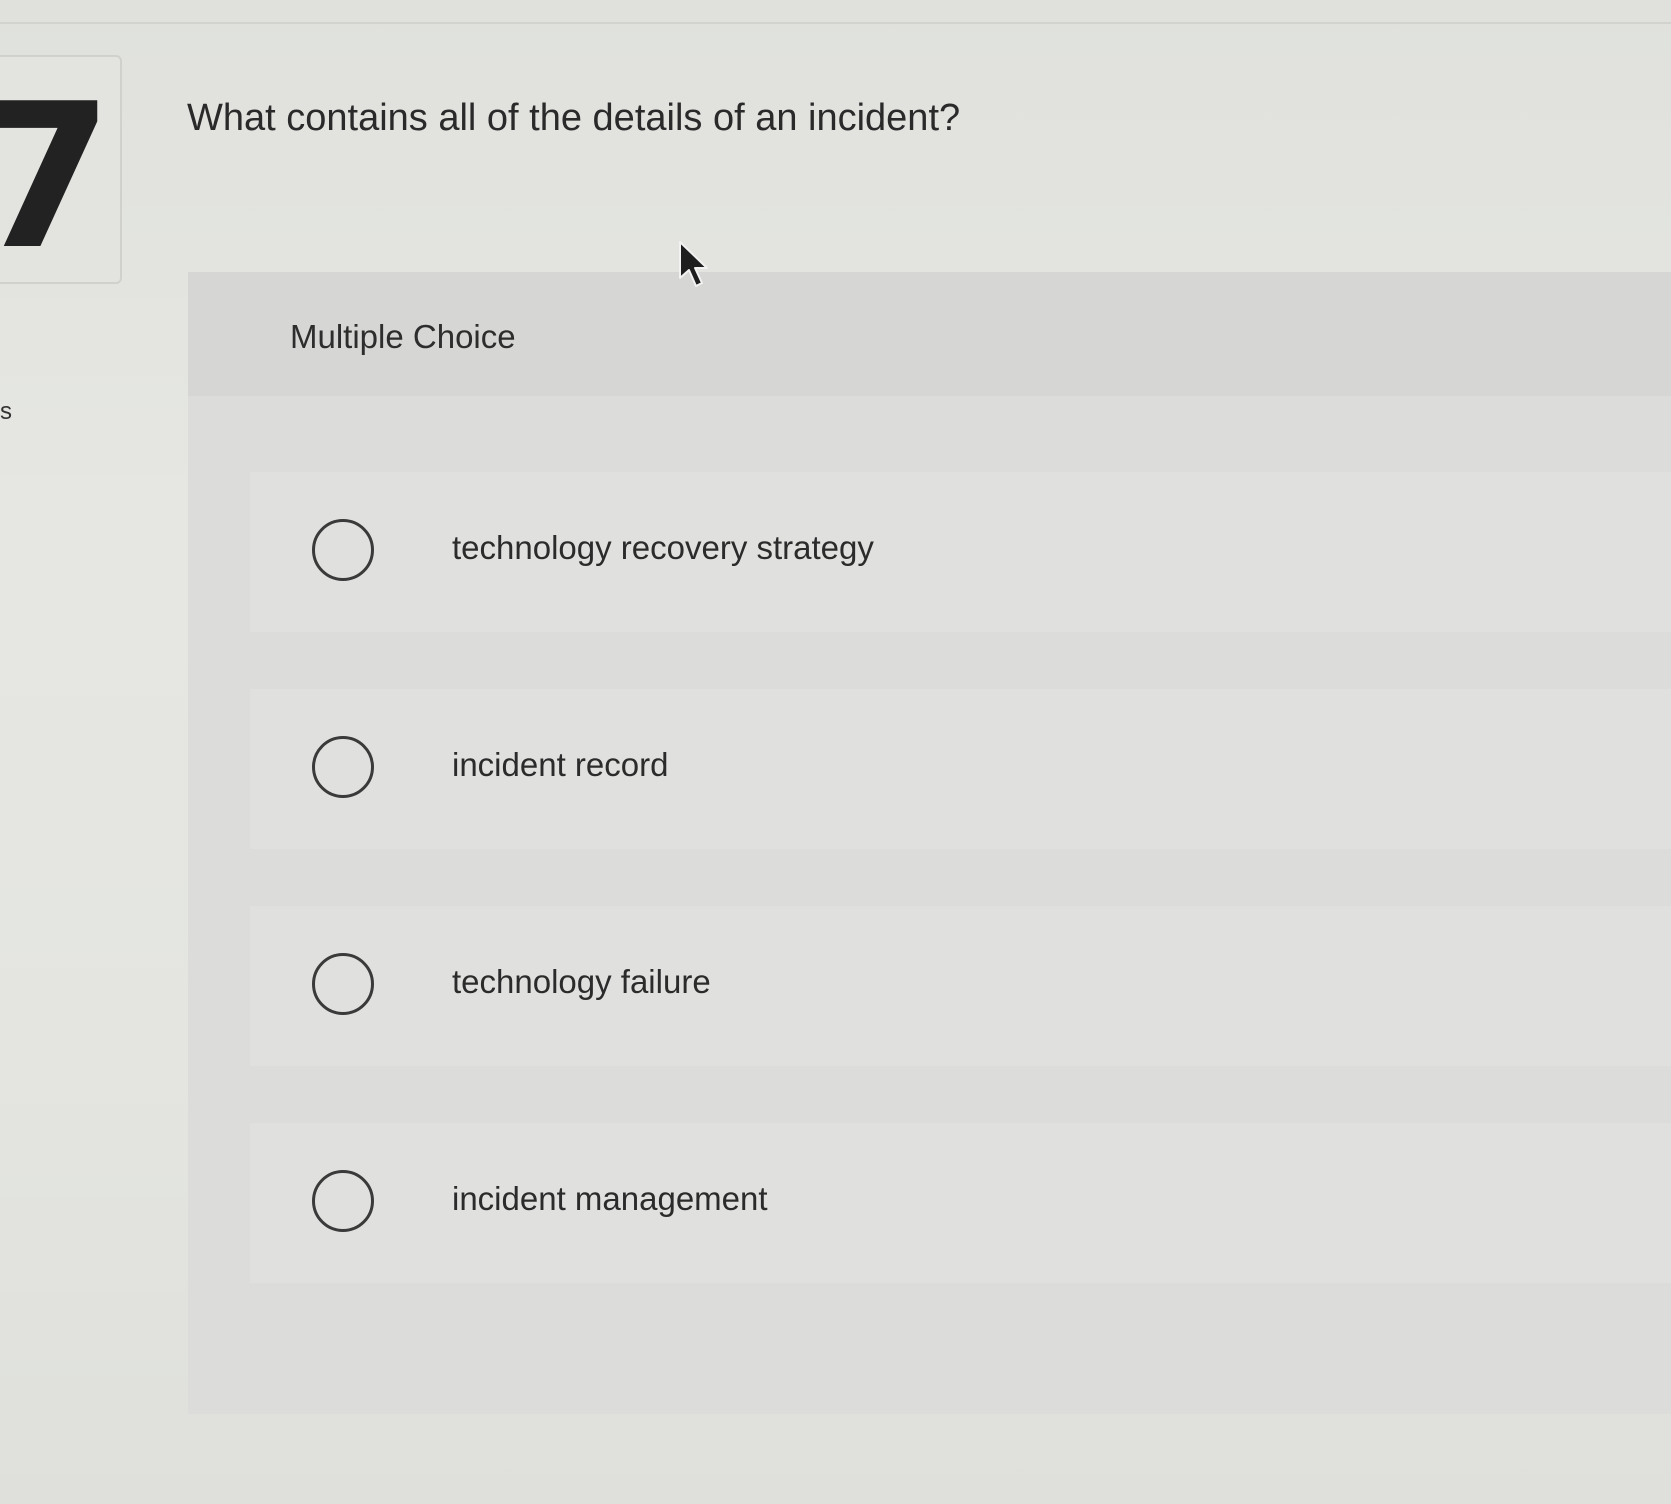 The height and width of the screenshot is (1504, 1671). Describe the element at coordinates (581, 981) in the screenshot. I see `answer-option-label: technology failure` at that location.